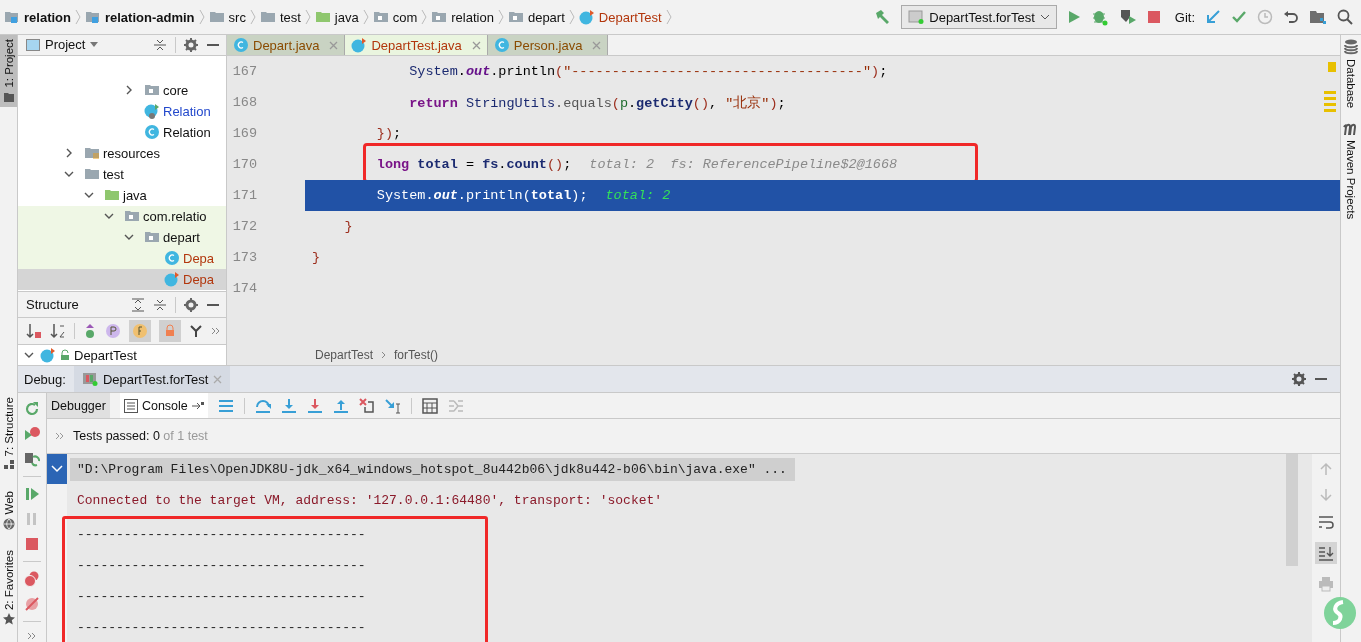 This screenshot has width=1361, height=642. I want to click on chevron-icon, so click(424, 17).